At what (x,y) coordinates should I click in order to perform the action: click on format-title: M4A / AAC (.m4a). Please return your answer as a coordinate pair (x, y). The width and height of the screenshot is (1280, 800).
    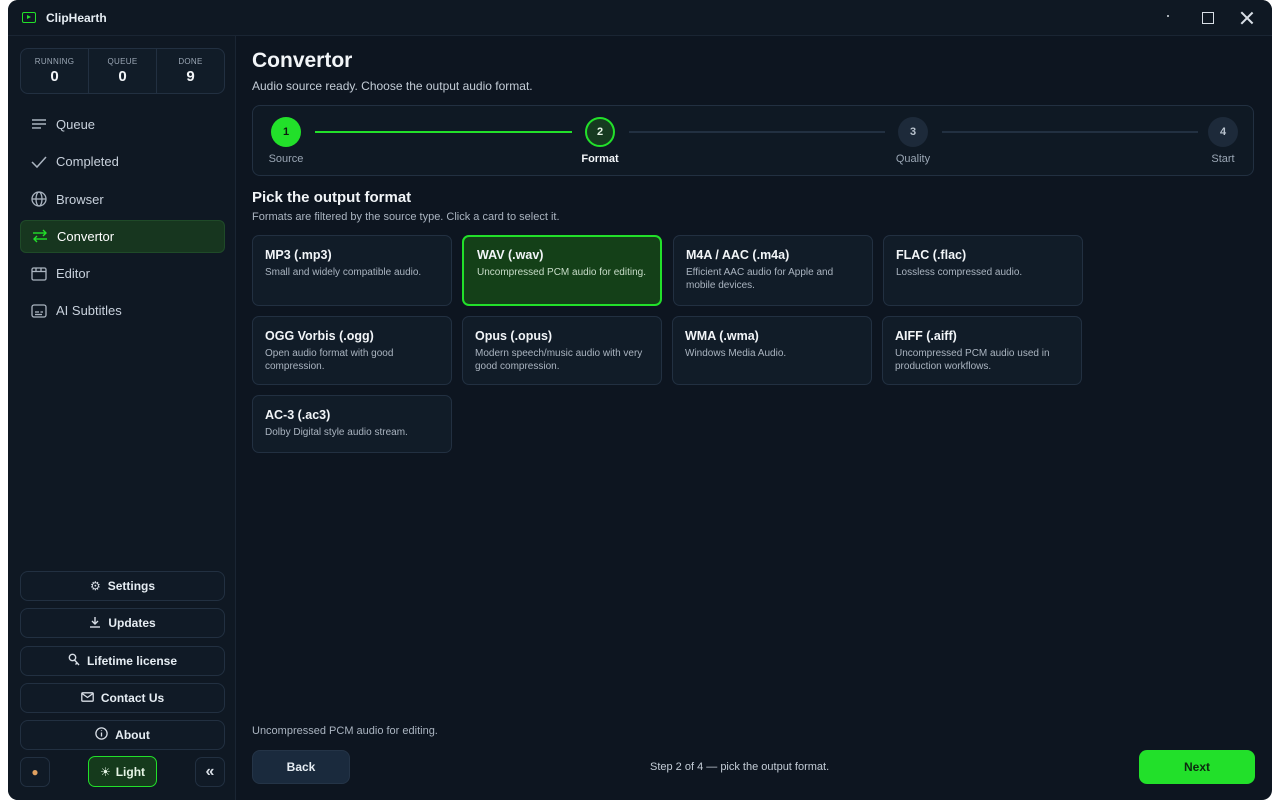
    Looking at the image, I should click on (738, 255).